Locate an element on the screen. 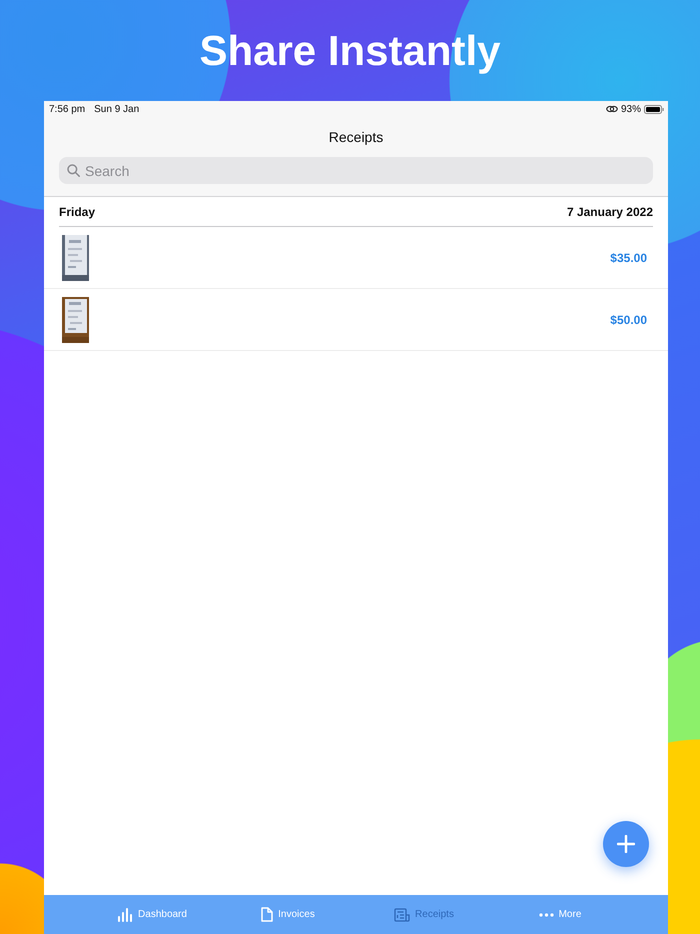 This screenshot has height=934, width=700. status-time: 7:56 pm is located at coordinates (67, 109).